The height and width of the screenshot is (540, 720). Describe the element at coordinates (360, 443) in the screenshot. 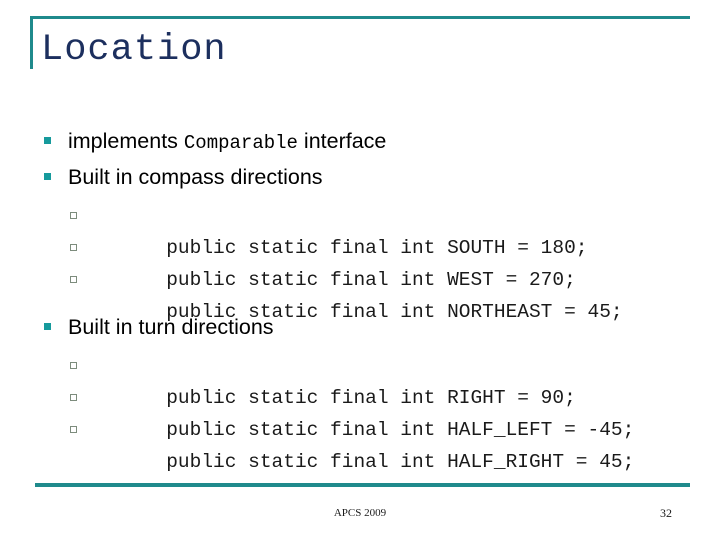

I see `code-line-half-right: public static final int HALF_RIGHT = 45;` at that location.